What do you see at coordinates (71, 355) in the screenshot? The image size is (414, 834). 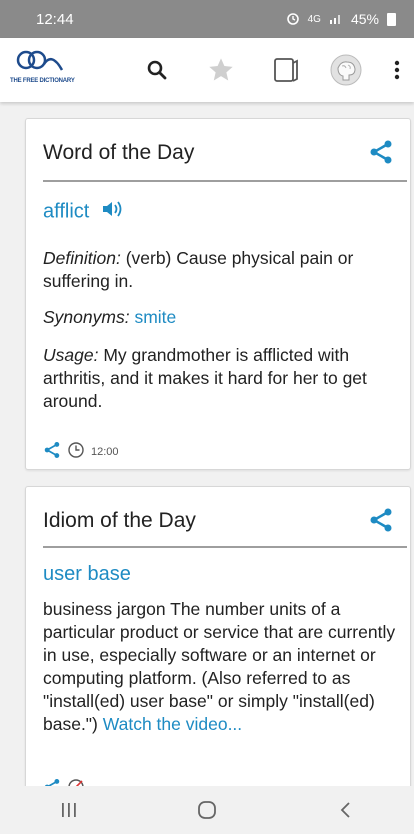 I see `usage-label: Usage:` at bounding box center [71, 355].